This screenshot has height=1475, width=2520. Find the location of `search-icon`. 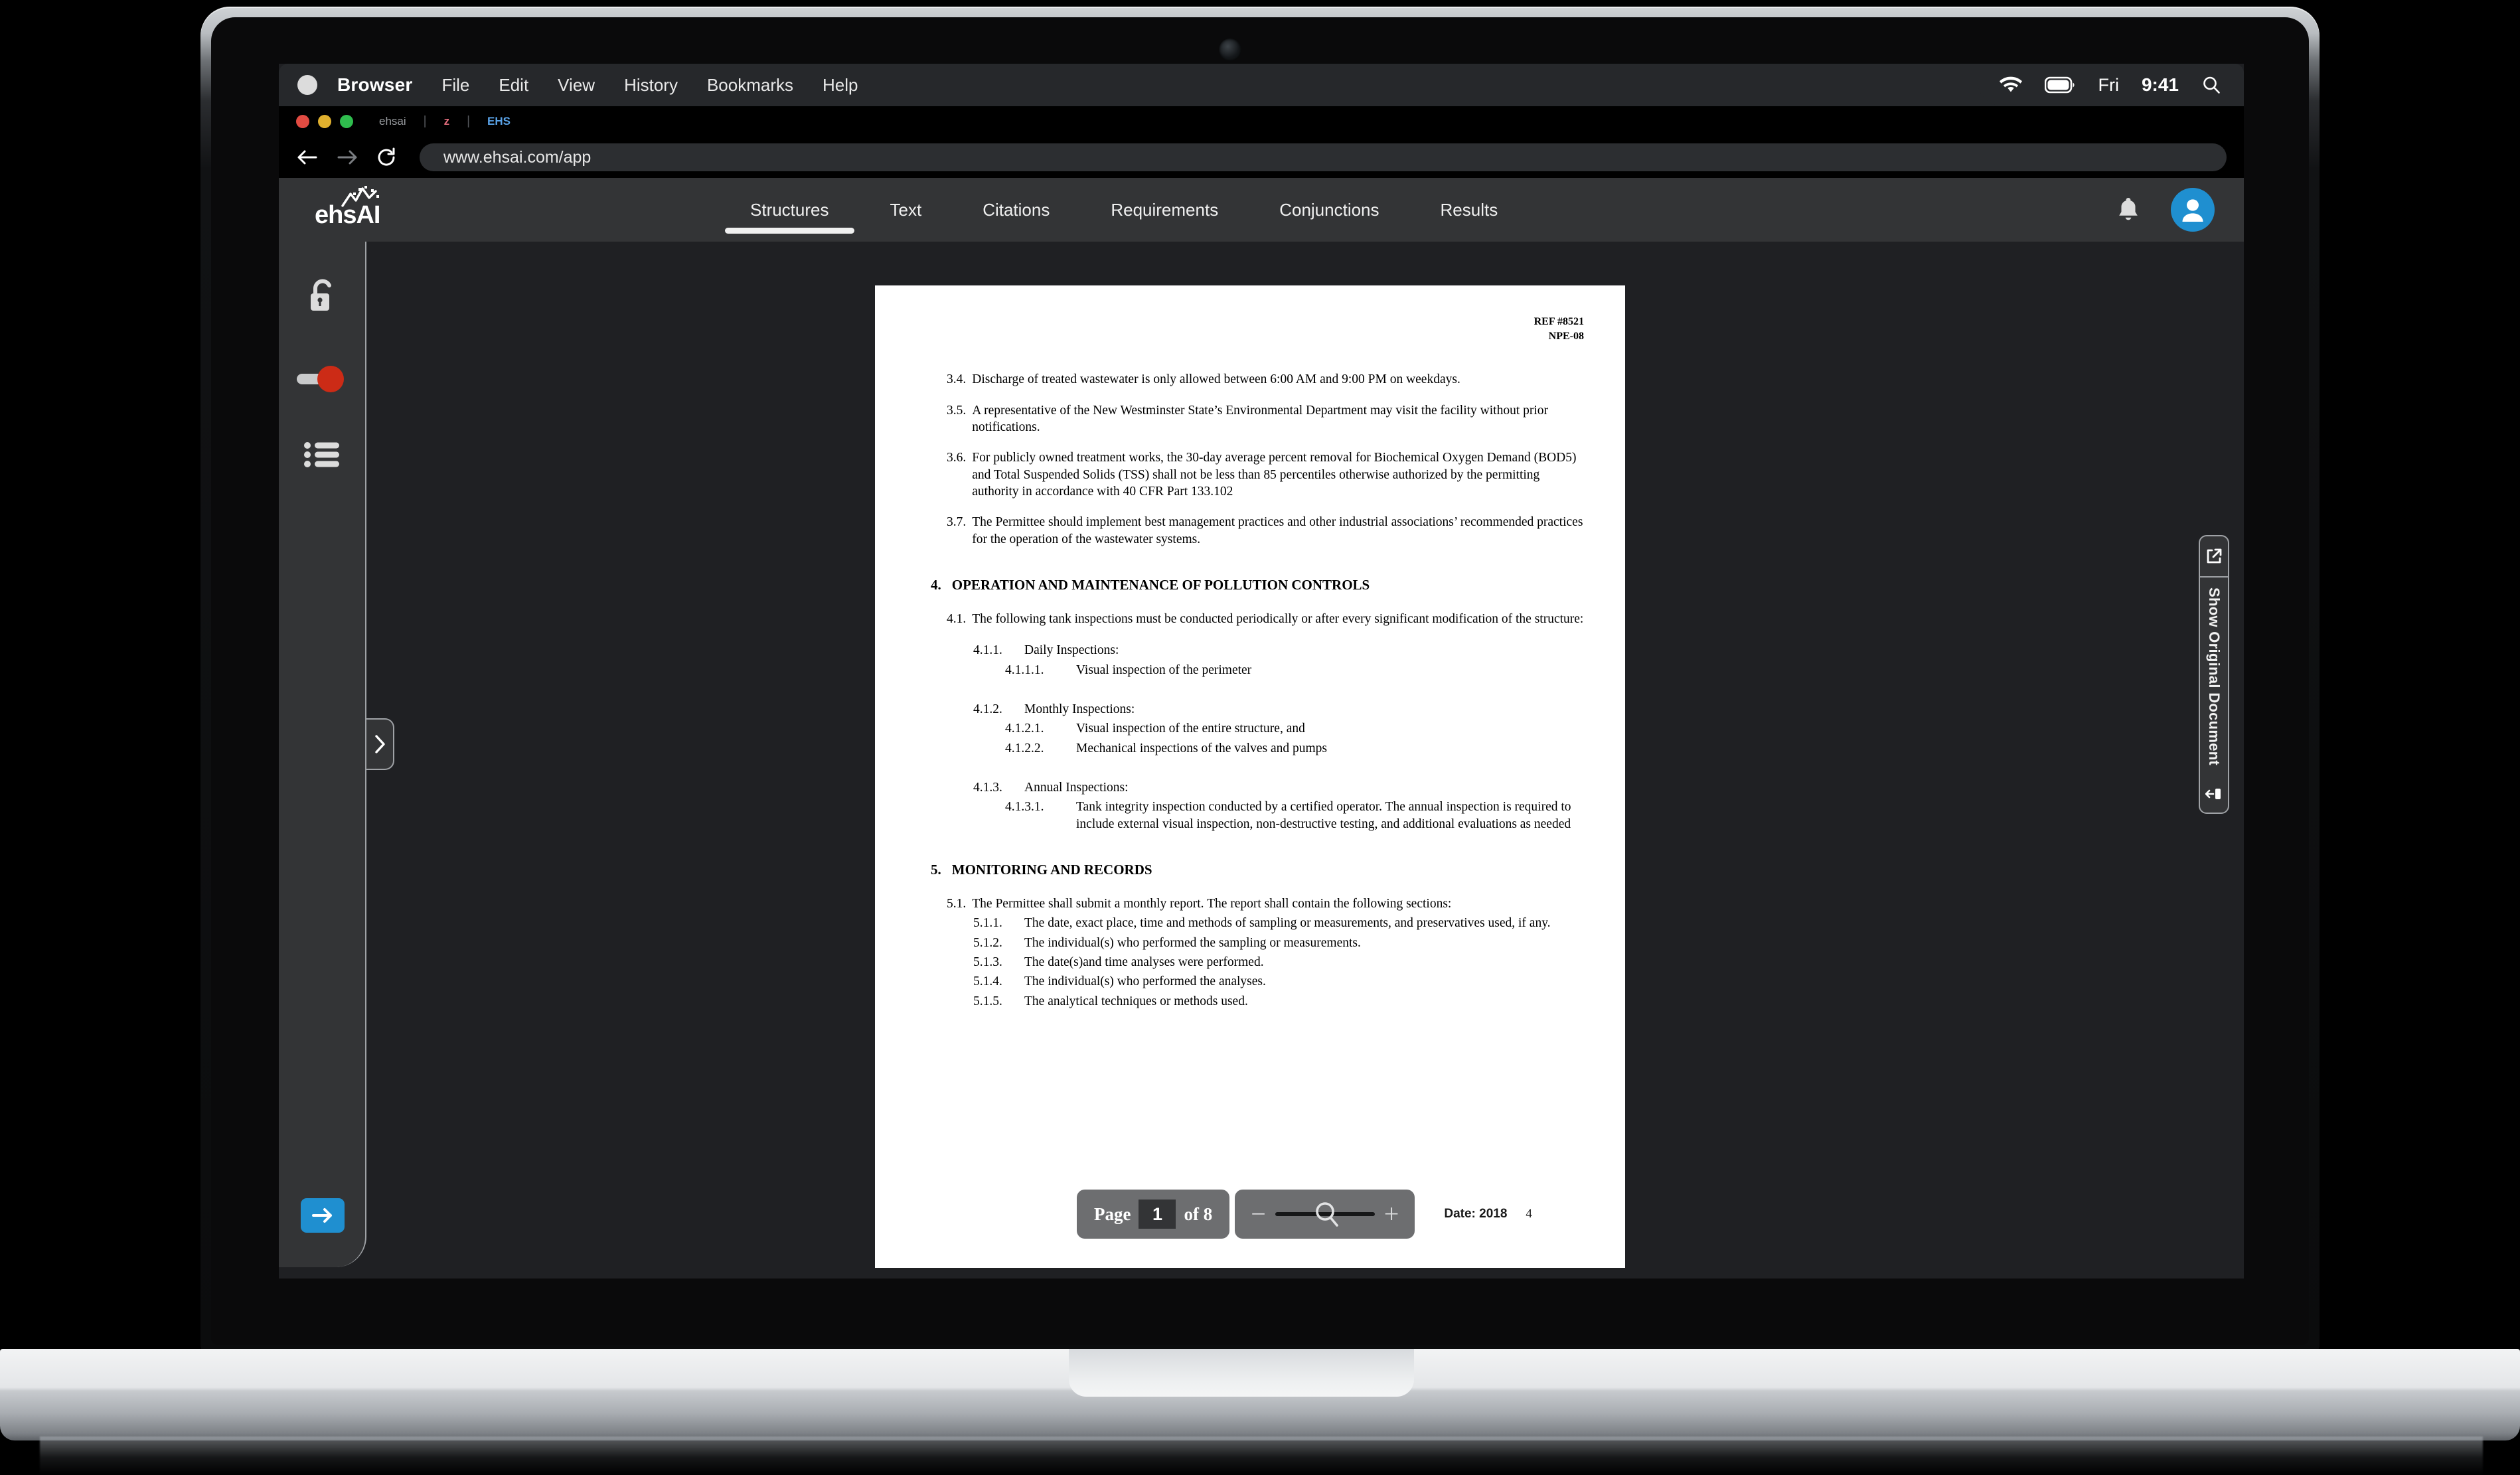

search-icon is located at coordinates (2211, 85).